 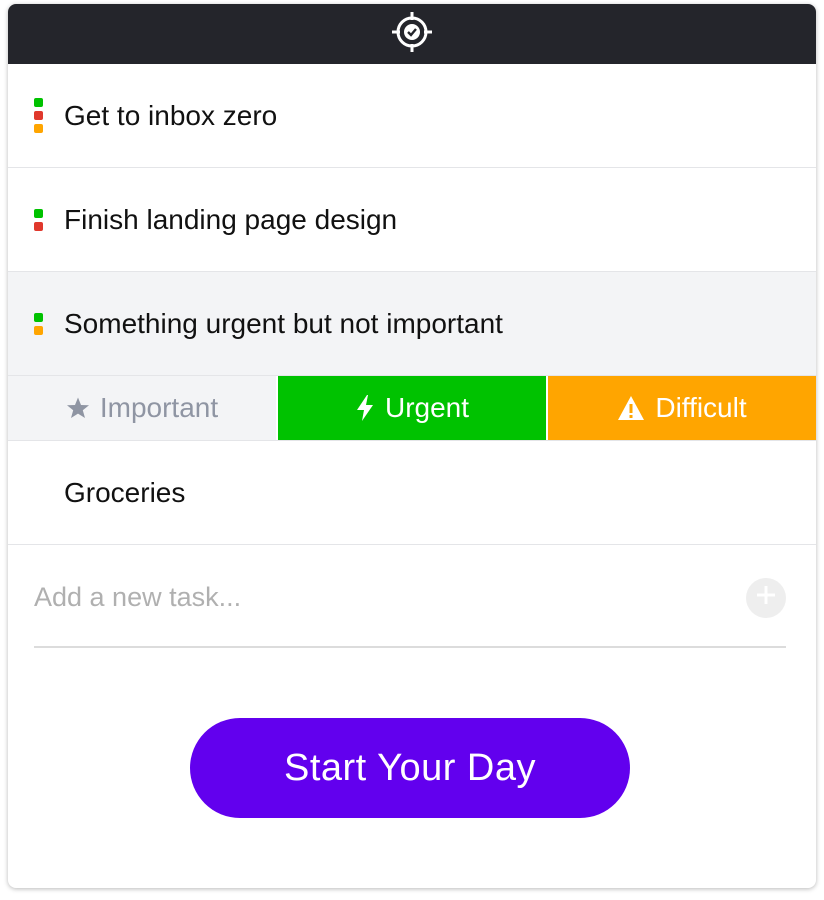 I want to click on task-item: Finish landing page design, so click(x=412, y=220).